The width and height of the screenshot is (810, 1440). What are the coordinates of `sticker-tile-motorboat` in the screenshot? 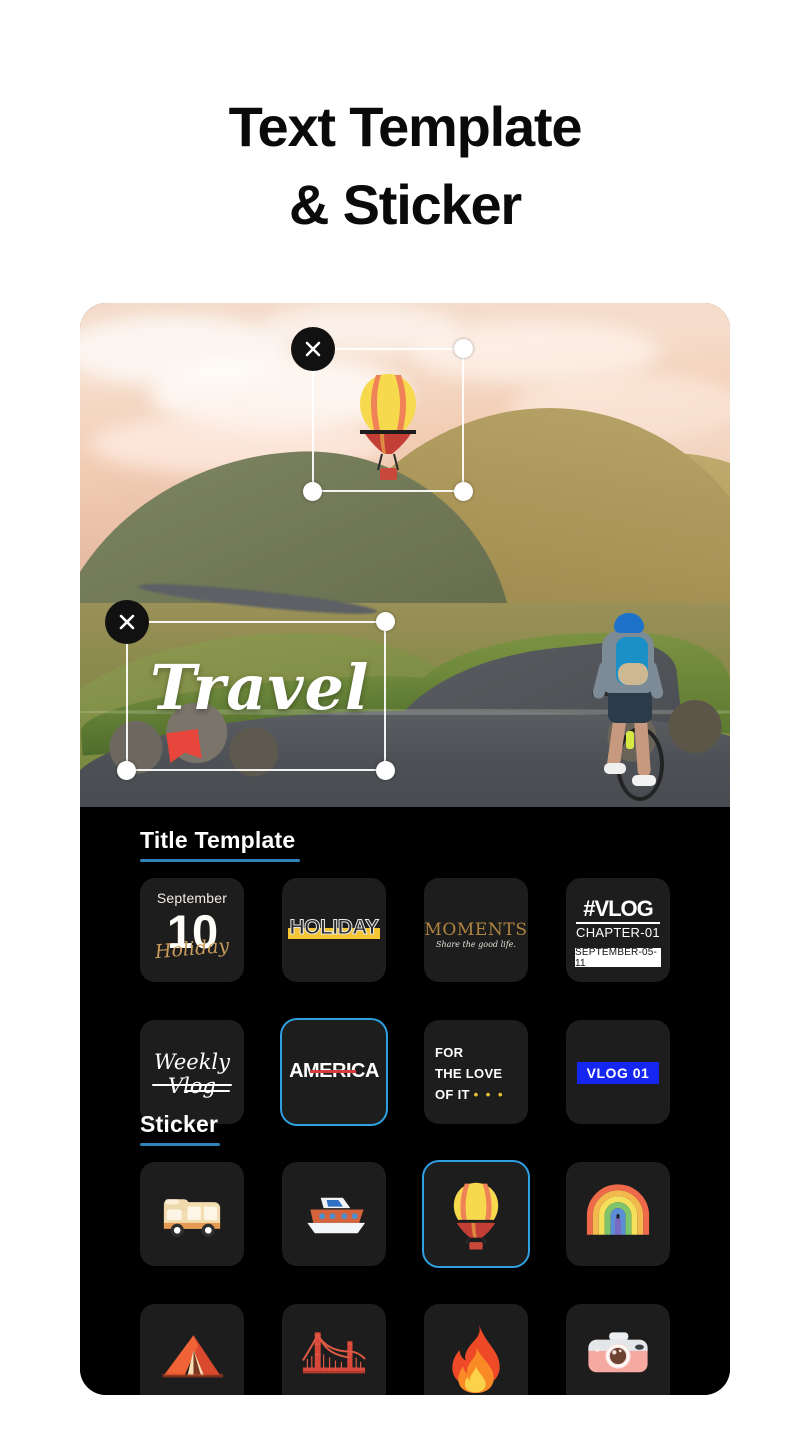 It's located at (334, 1214).